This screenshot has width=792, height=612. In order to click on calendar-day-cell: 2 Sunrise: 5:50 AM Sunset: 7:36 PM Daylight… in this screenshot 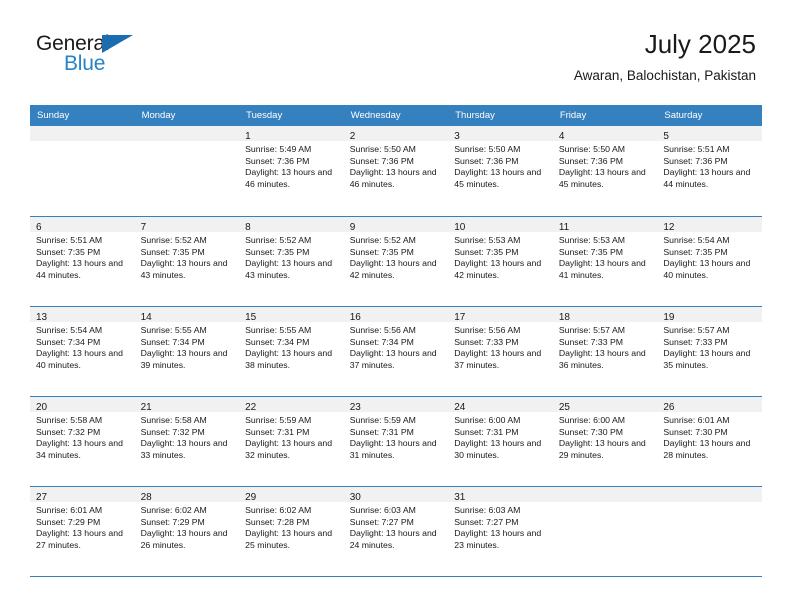, I will do `click(396, 171)`.